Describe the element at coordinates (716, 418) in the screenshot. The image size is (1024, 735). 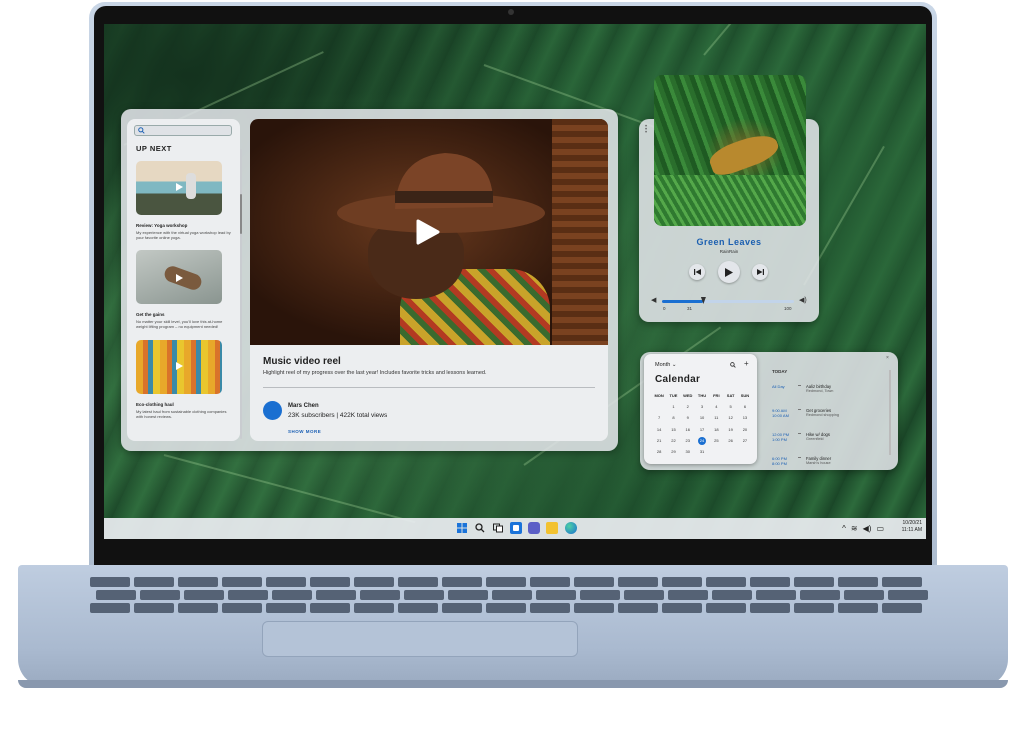
I see `calendar-day: 11` at that location.